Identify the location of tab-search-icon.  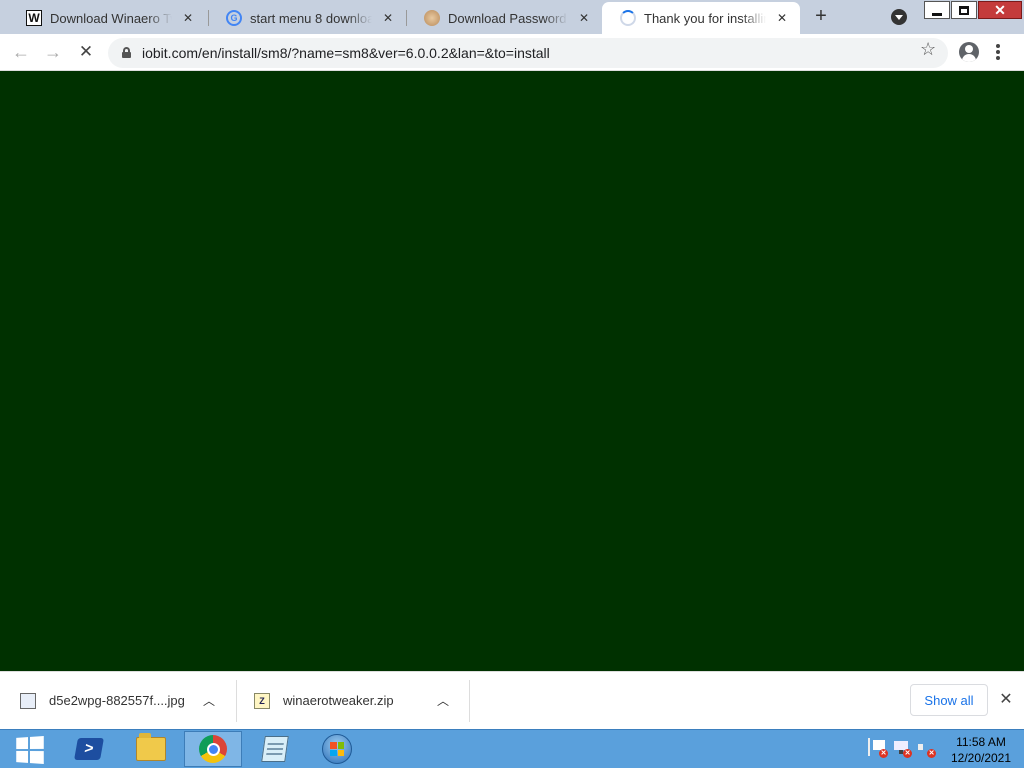
(899, 17).